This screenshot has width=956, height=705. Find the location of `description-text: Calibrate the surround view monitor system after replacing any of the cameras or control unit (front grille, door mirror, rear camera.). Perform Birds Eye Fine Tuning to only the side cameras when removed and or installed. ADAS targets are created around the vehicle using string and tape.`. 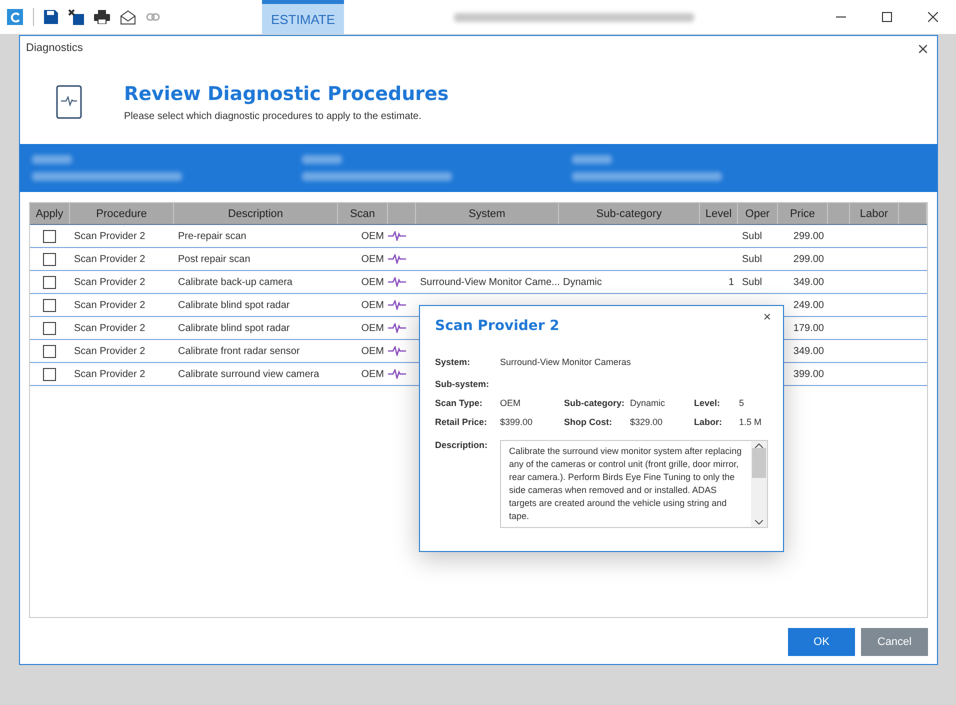

description-text: Calibrate the surround view monitor system after replacing any of the cameras or control unit (front grille, door mirror, rear camera.). Perform Birds Eye Fine Tuning to only the side cameras when removed and or installed. ADAS targets are created around the vehicle using string and tape. is located at coordinates (625, 484).